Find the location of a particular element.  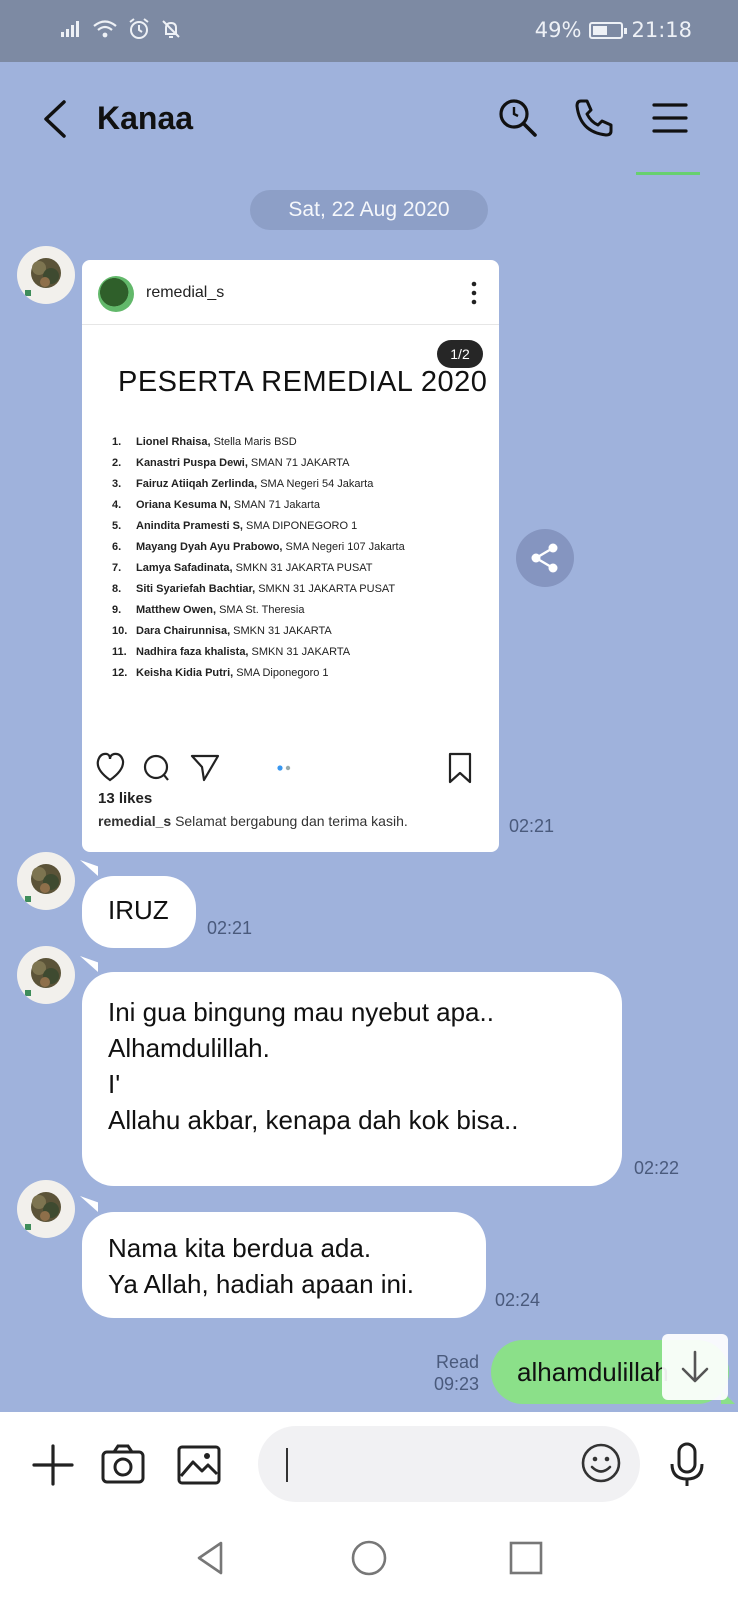

send-icon is located at coordinates (205, 768).